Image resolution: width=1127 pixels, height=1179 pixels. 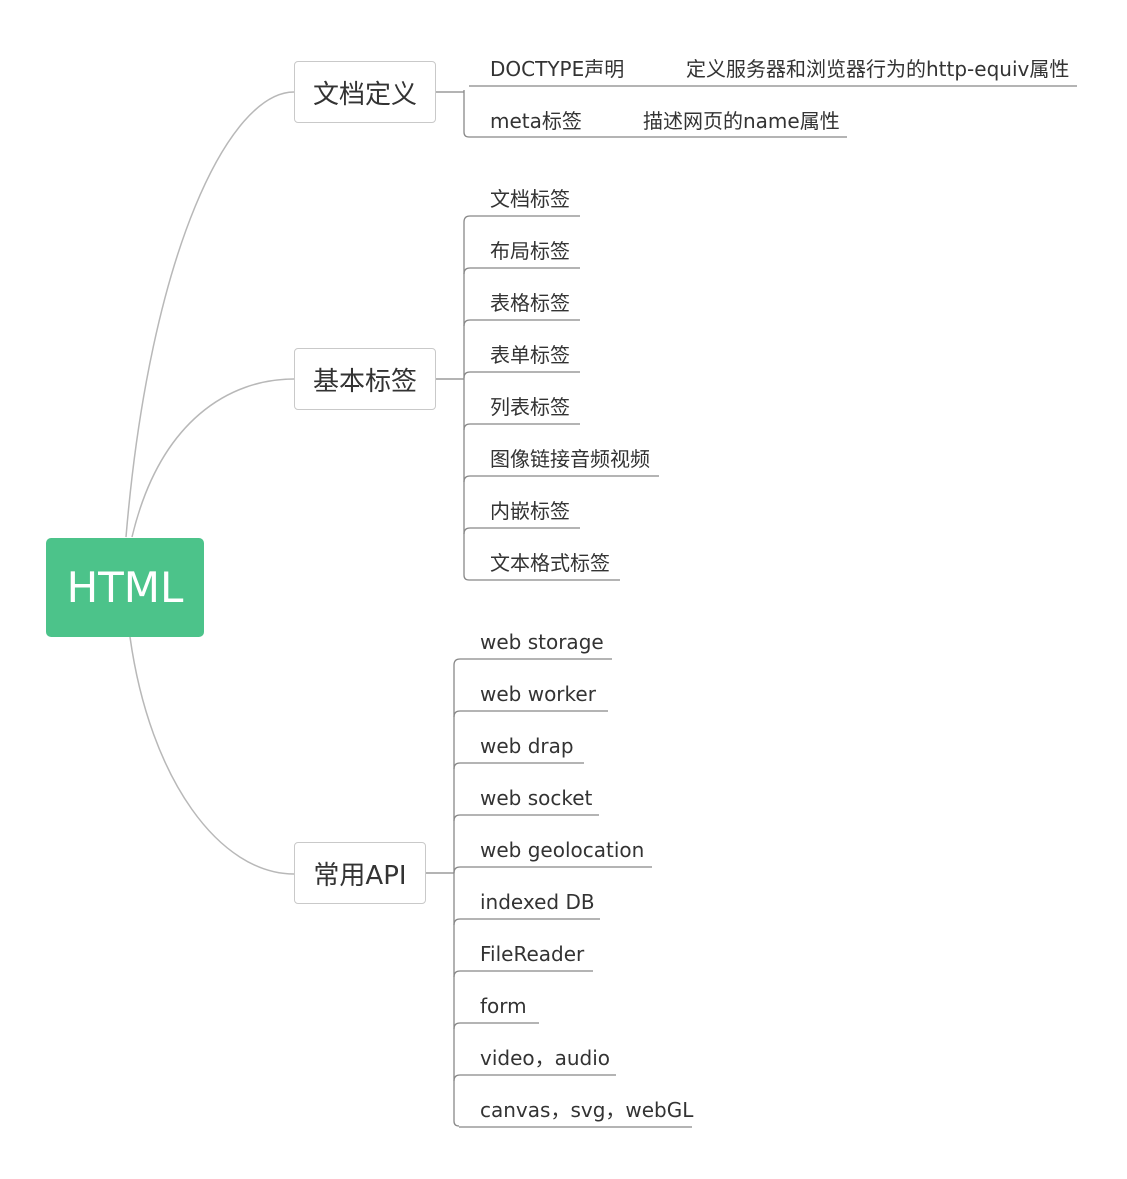 I want to click on leaf-node-web-storage: web storage, so click(x=542, y=642).